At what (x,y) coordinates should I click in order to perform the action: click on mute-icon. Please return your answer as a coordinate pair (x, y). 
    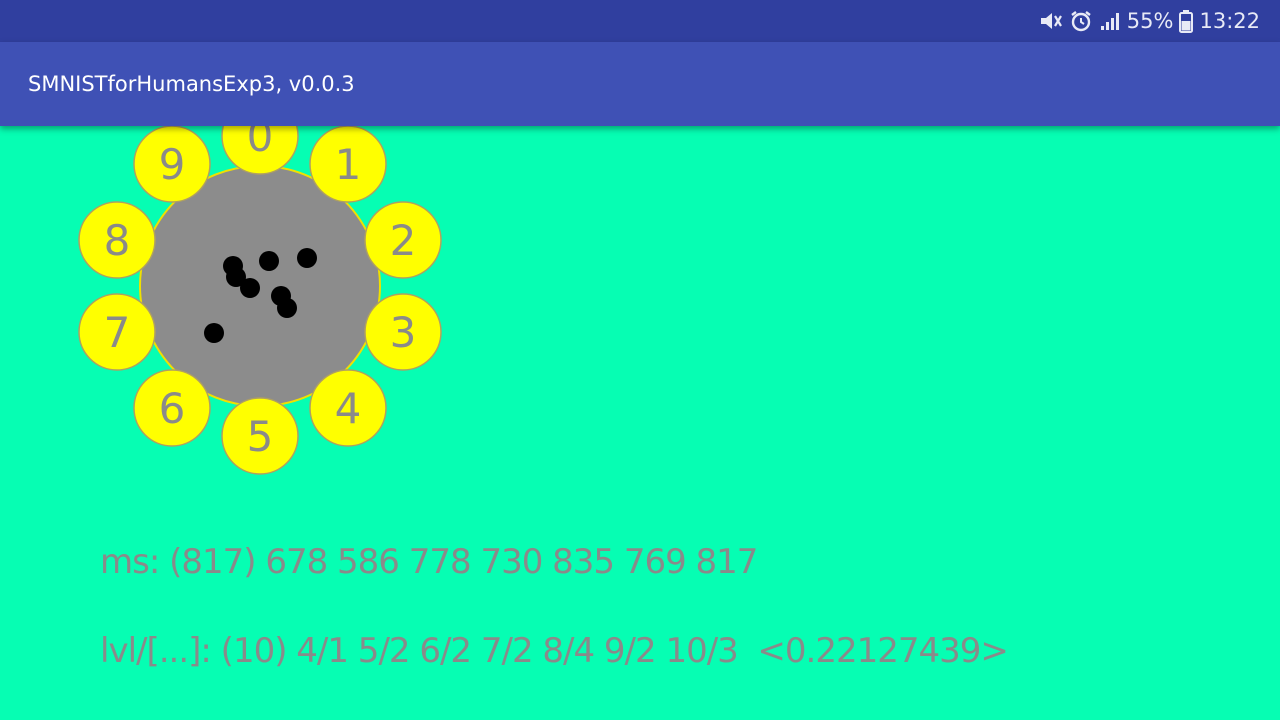
    Looking at the image, I should click on (1051, 21).